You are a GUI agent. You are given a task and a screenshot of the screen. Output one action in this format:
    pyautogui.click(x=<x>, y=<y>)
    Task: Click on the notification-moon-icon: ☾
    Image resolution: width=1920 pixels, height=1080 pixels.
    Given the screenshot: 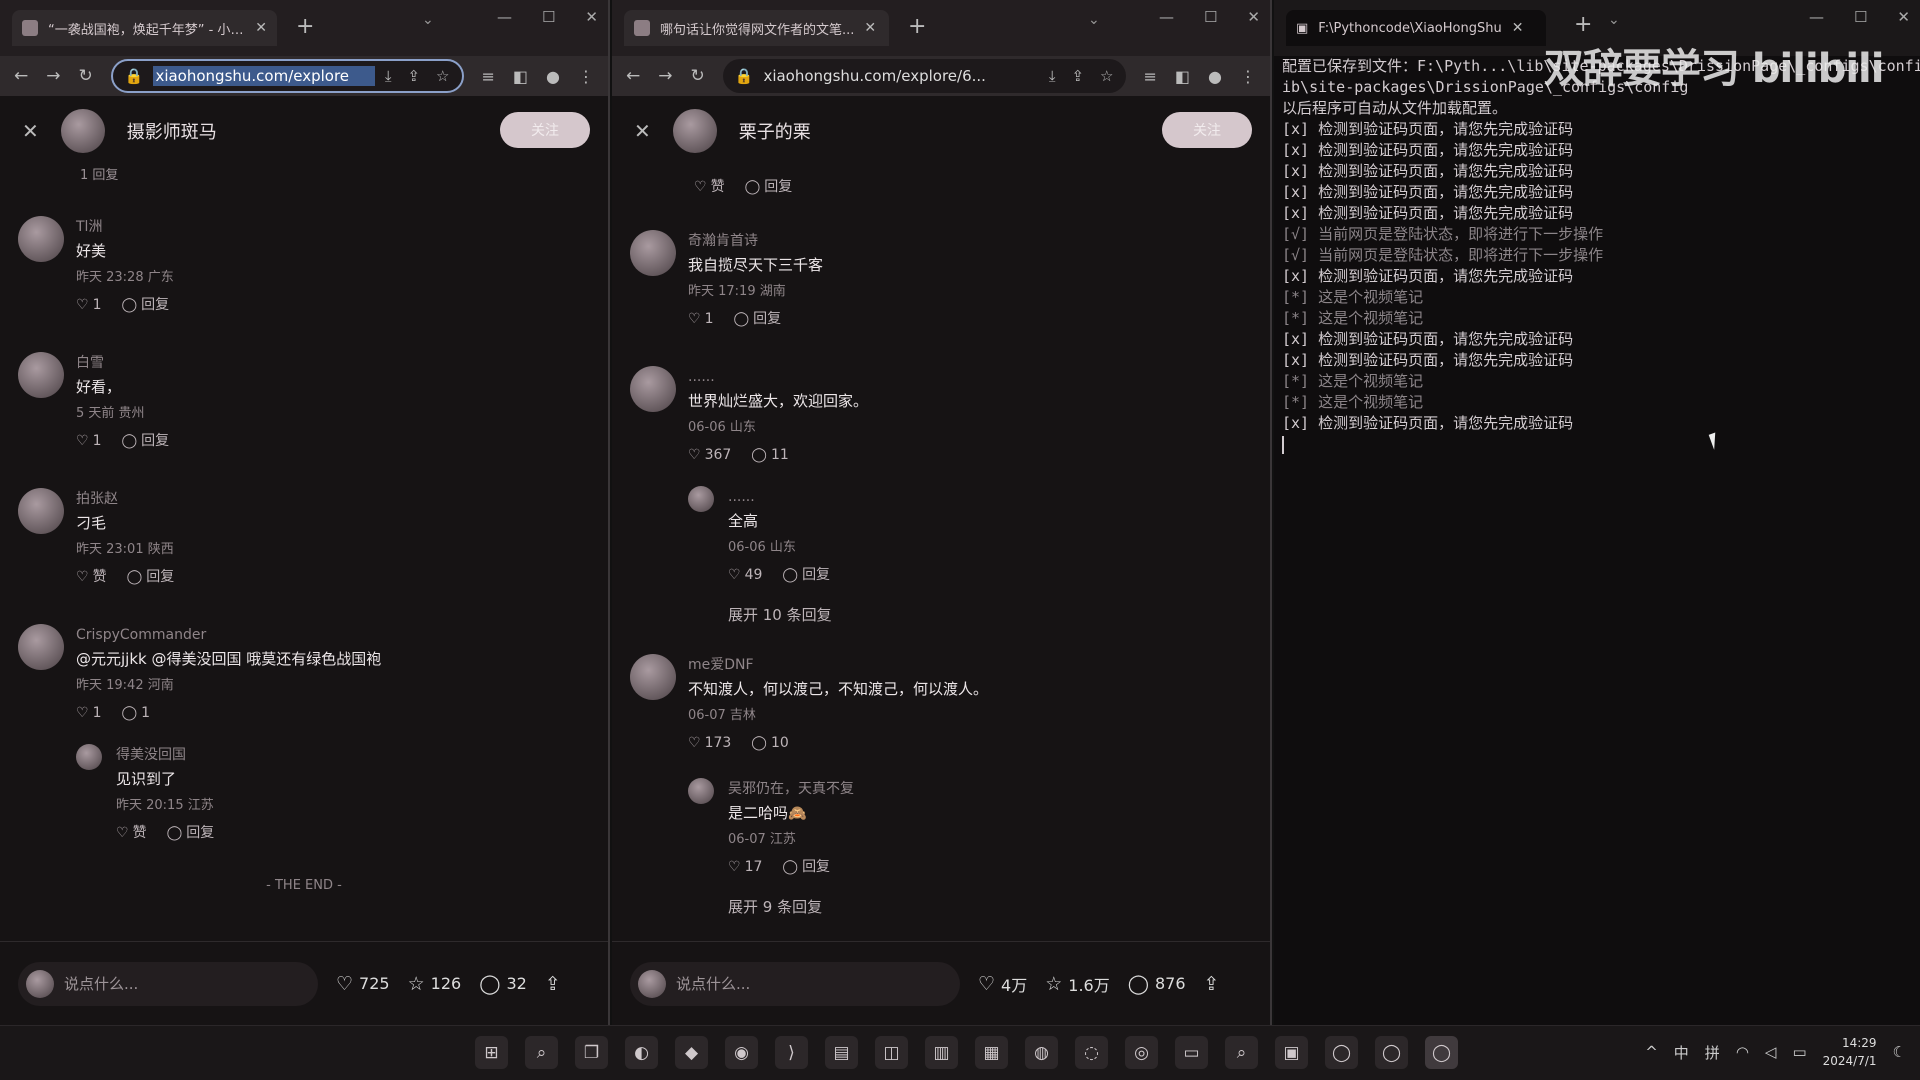 What is the action you would take?
    pyautogui.click(x=1899, y=1052)
    